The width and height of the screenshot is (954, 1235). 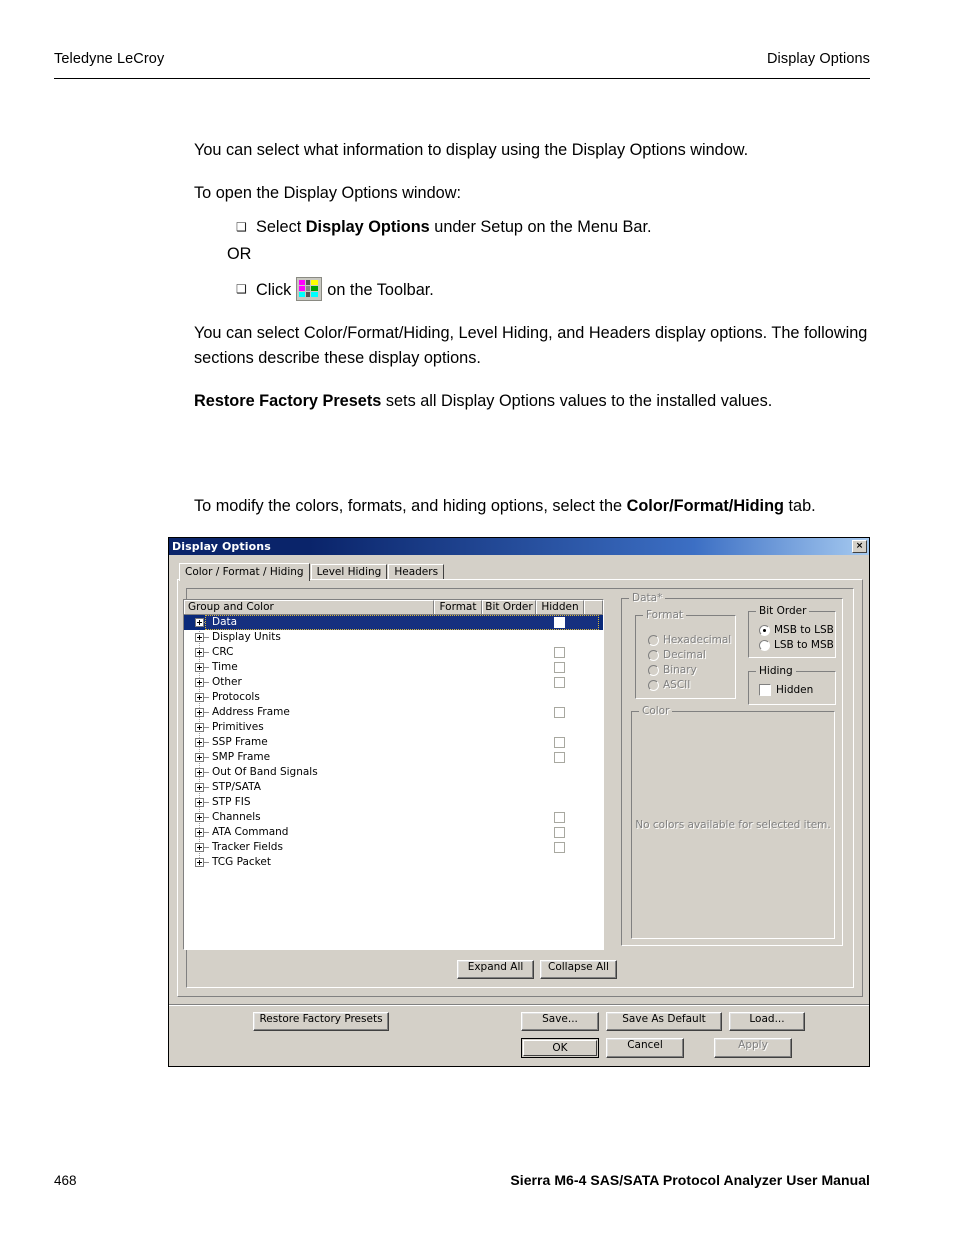 I want to click on column-header-spacer, so click(x=593, y=607).